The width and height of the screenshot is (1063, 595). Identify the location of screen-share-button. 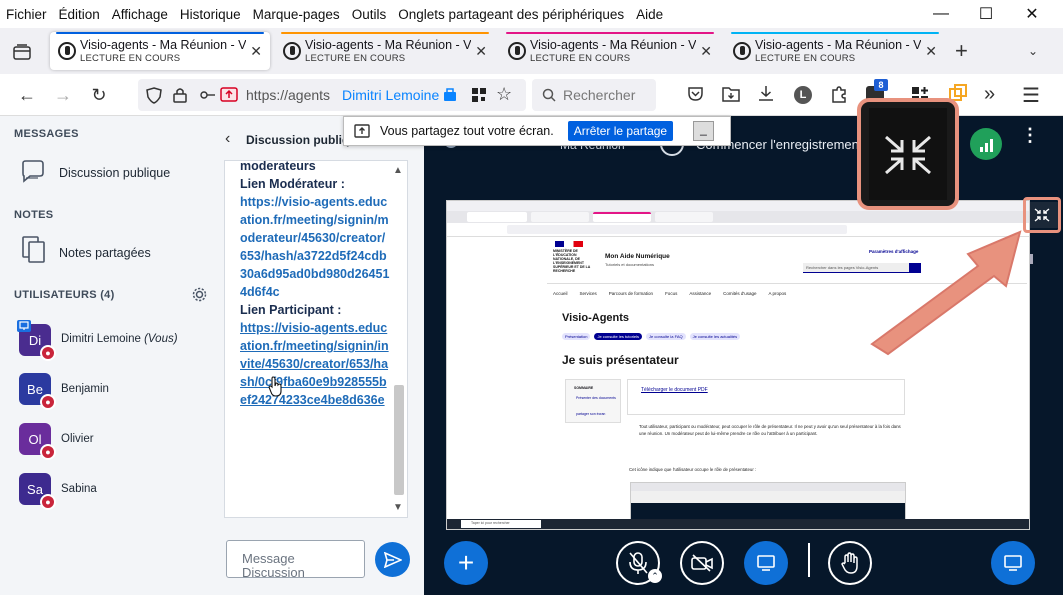
(766, 563).